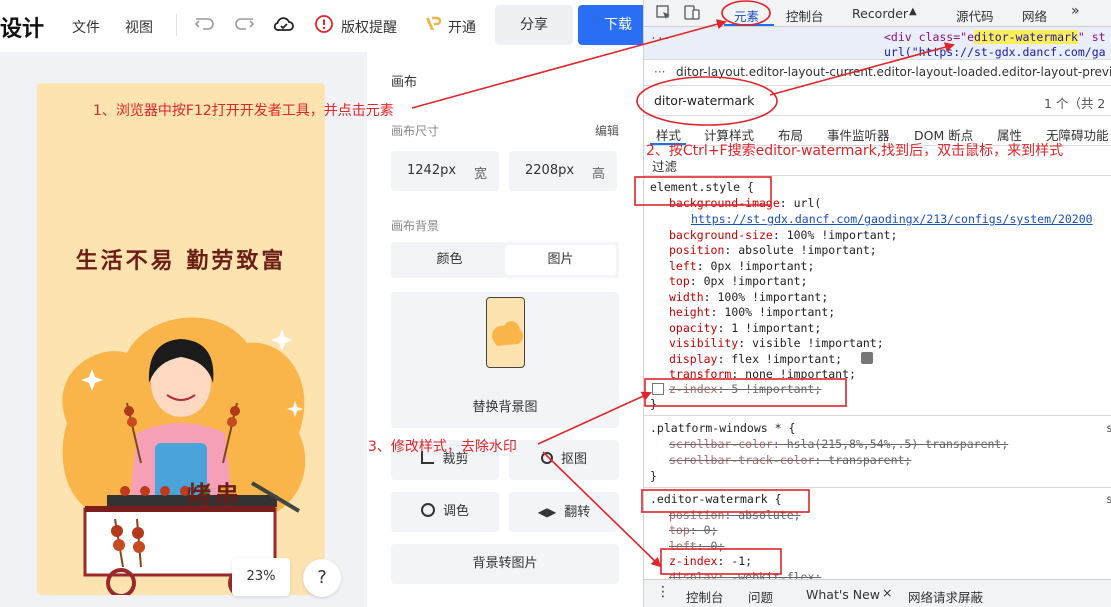 Image resolution: width=1111 pixels, height=607 pixels. I want to click on palette-icon, so click(427, 510).